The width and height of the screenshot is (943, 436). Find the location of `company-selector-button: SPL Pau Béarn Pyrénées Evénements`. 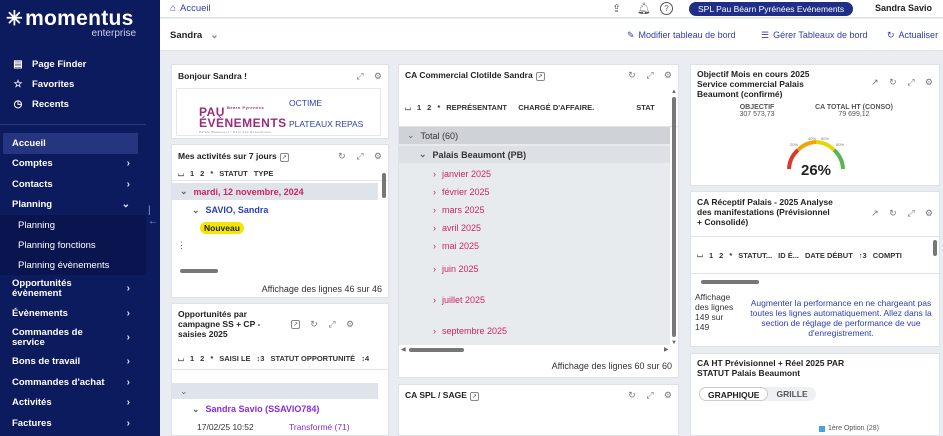

company-selector-button: SPL Pau Béarn Pyrénées Evénements is located at coordinates (771, 9).